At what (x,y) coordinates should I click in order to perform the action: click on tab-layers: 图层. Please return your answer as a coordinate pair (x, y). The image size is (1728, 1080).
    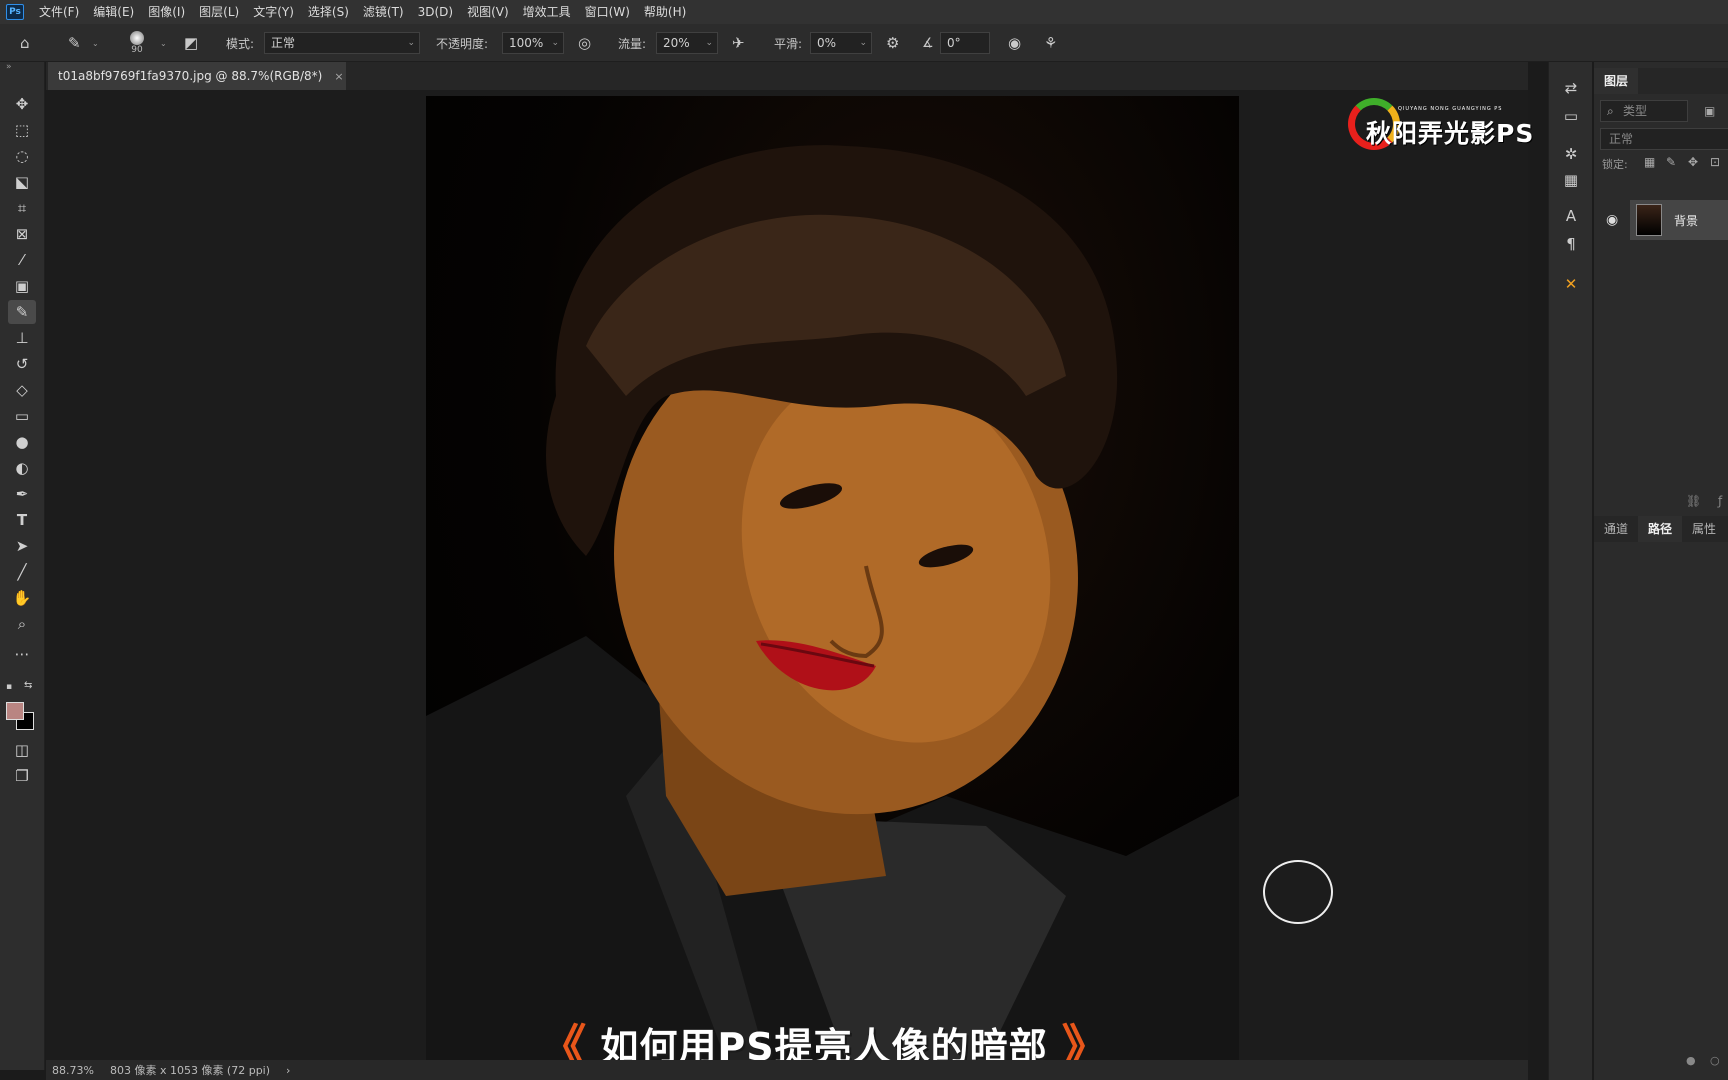
    Looking at the image, I should click on (1616, 81).